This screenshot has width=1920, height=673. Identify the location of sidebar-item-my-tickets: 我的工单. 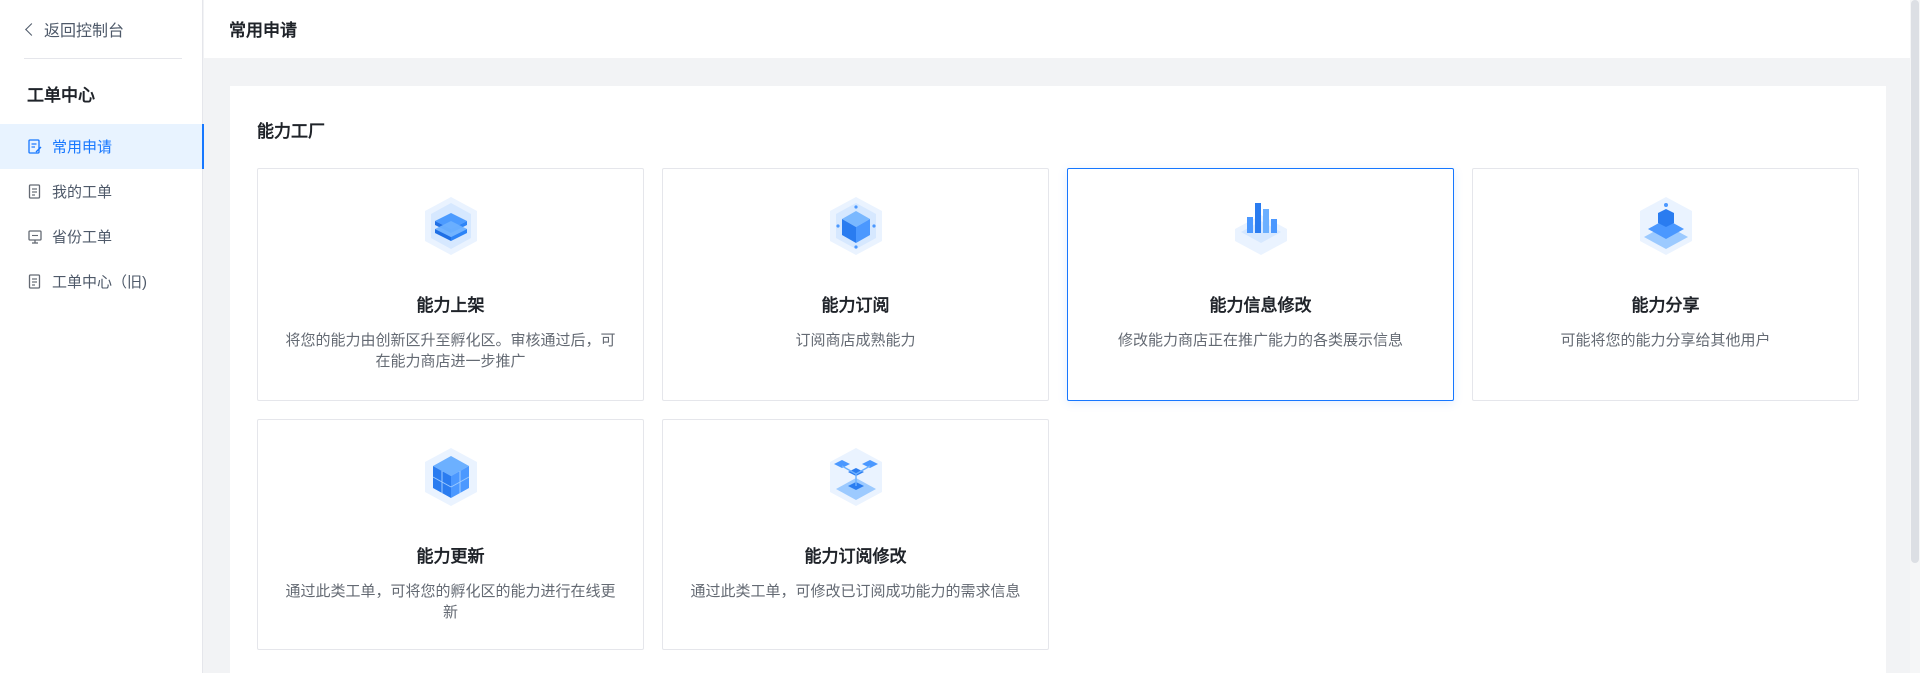
(101, 191).